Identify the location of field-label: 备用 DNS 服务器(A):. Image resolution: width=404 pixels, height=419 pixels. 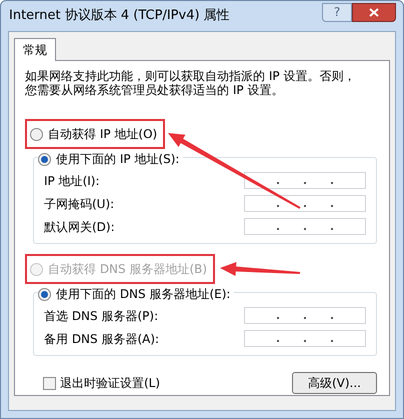
(102, 339).